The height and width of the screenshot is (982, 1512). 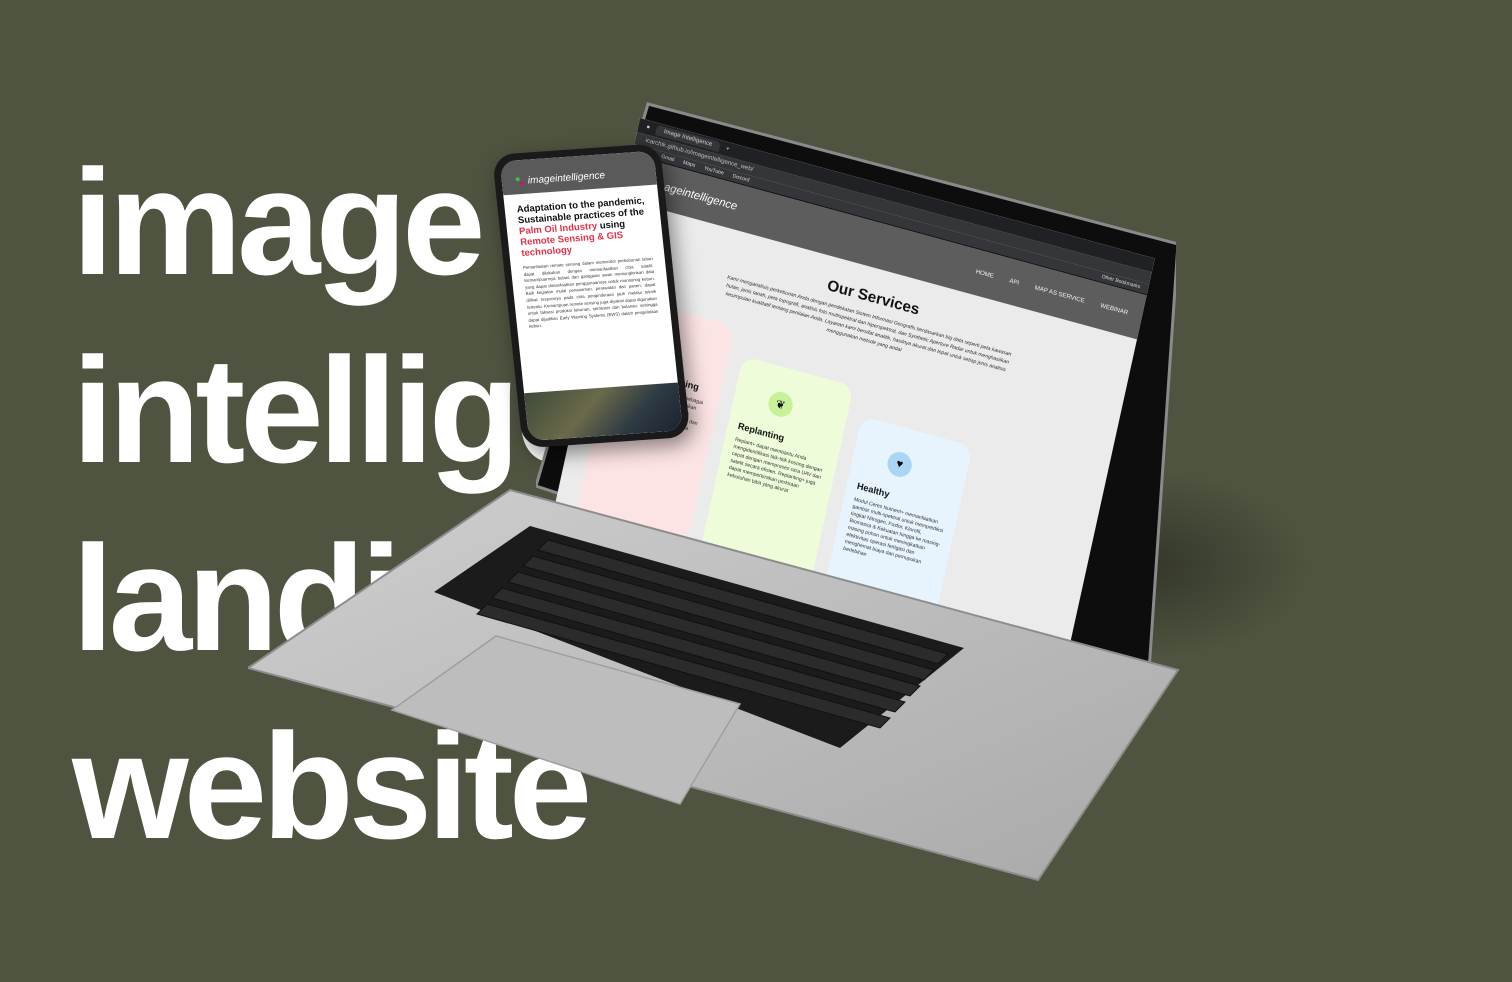 I want to click on headline-line-3: landing page, so click(x=507, y=598).